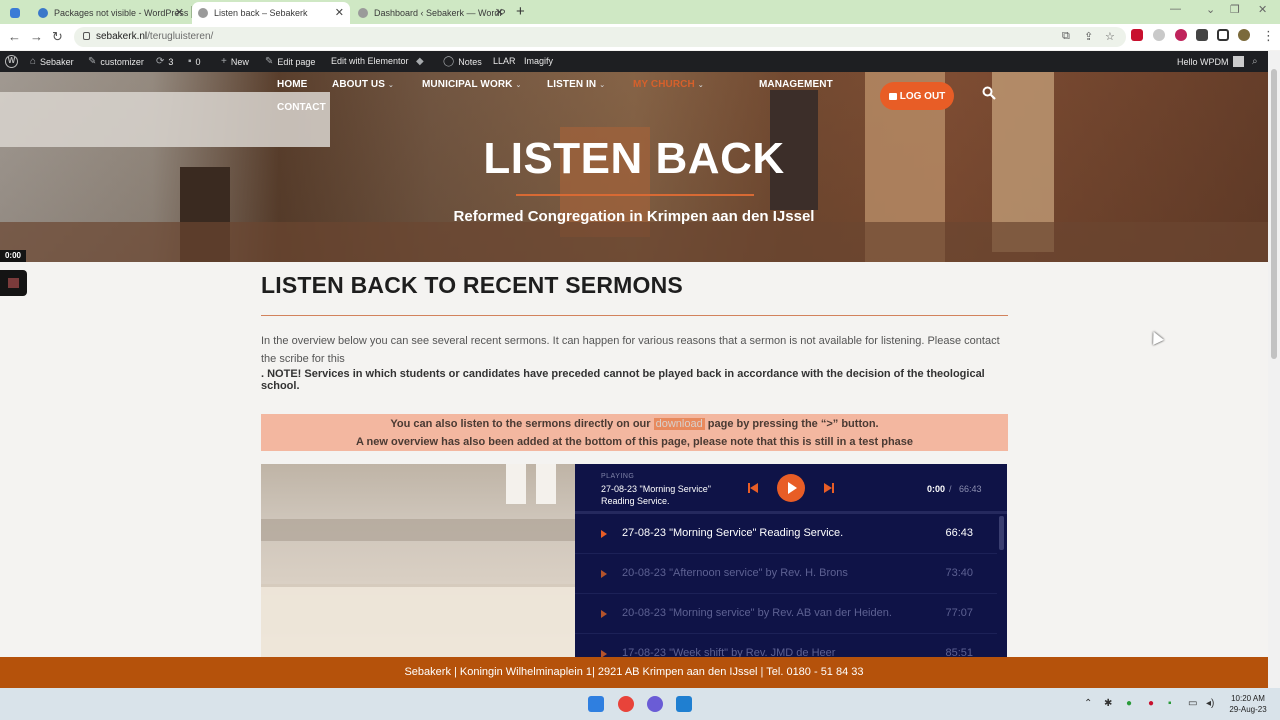  I want to click on tab-packages-not-visible: Packages not visible - WordPress ✕, so click(111, 13).